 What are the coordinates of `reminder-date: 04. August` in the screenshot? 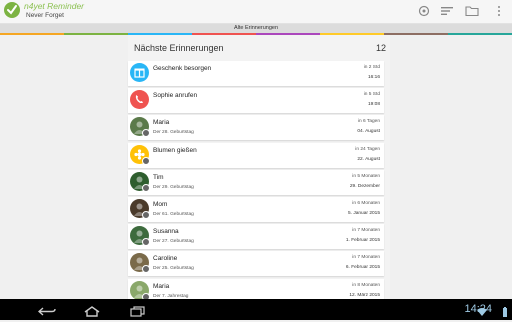 It's located at (368, 132).